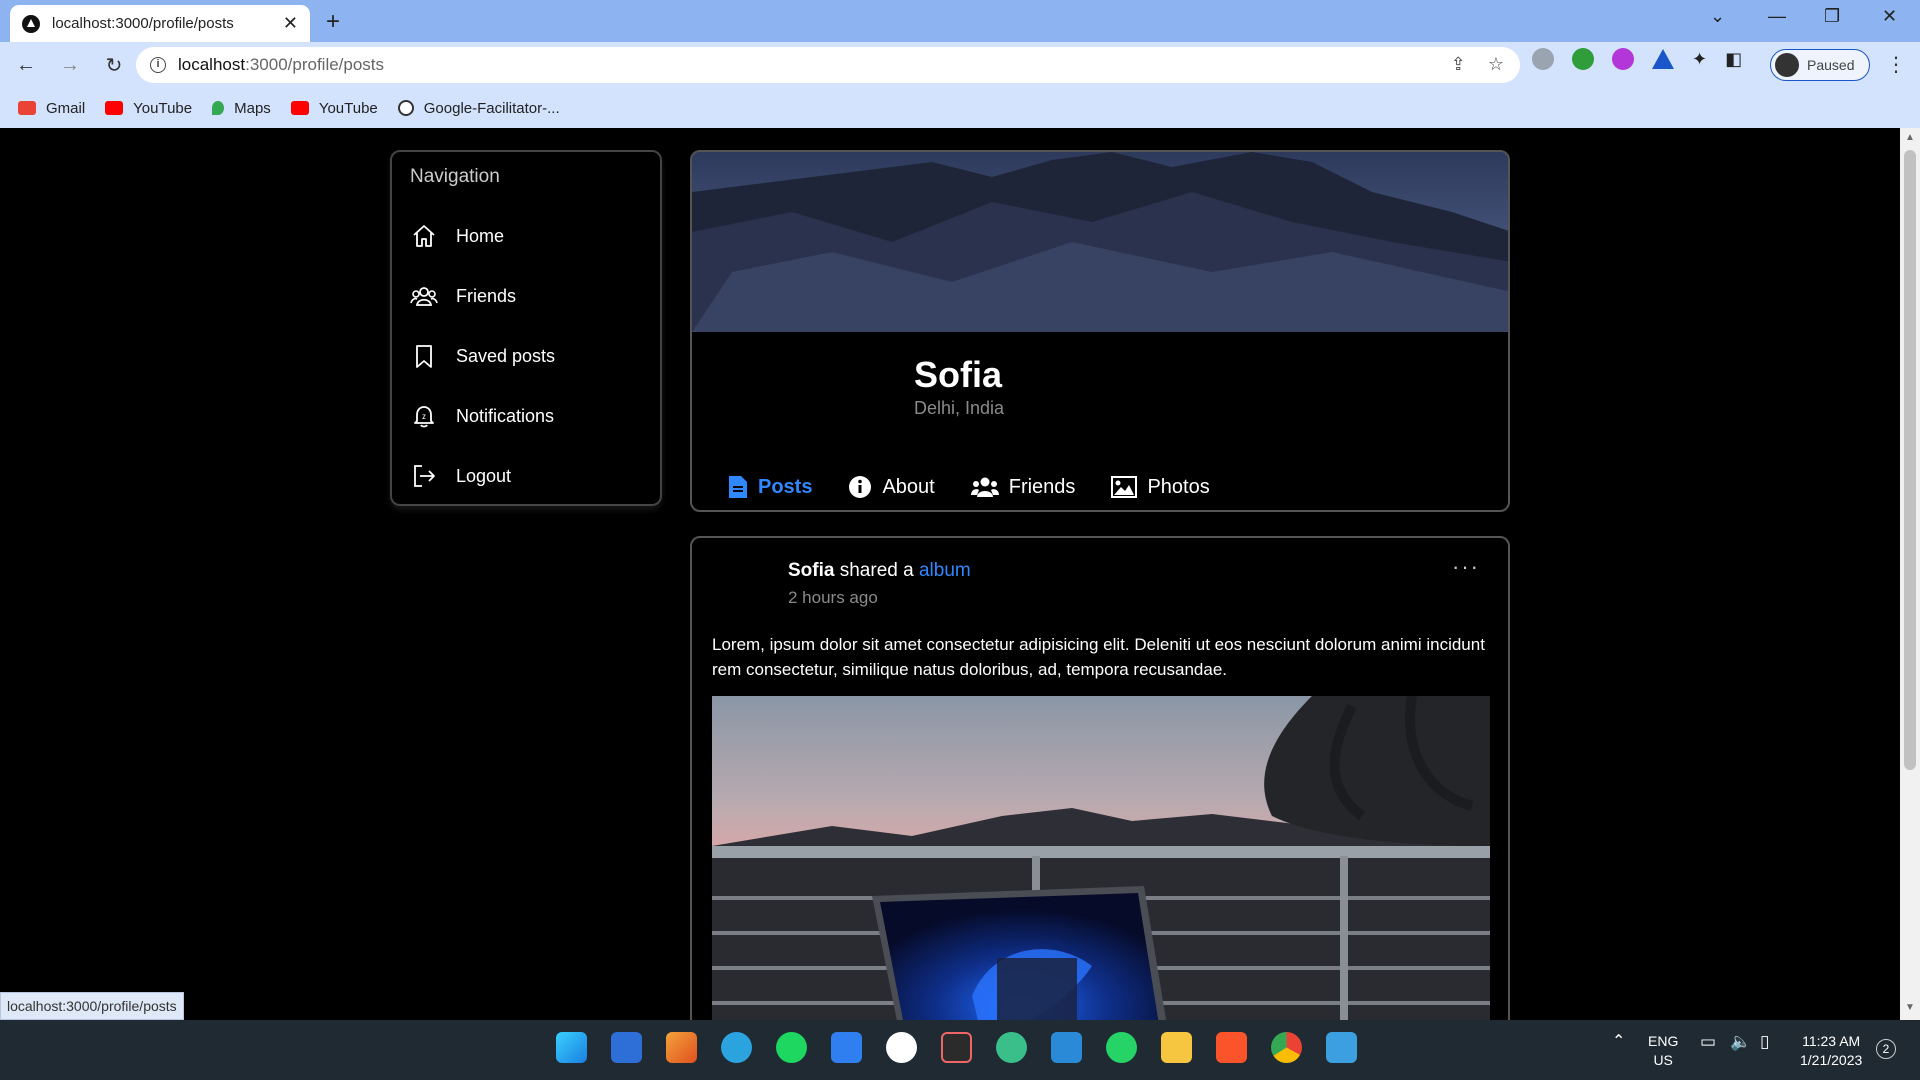 The image size is (1920, 1080). I want to click on battery-icon: ▯, so click(1764, 1041).